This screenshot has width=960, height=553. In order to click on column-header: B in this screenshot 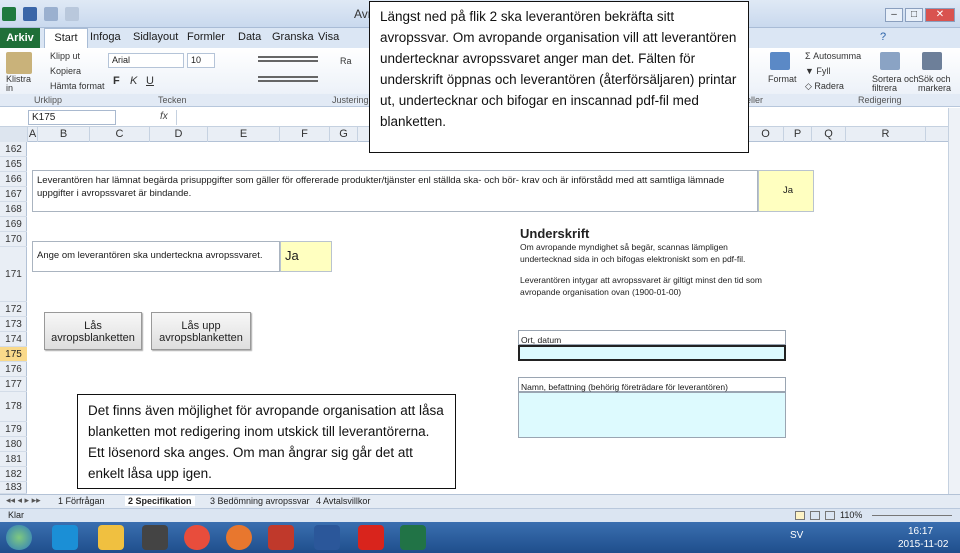, I will do `click(64, 134)`.